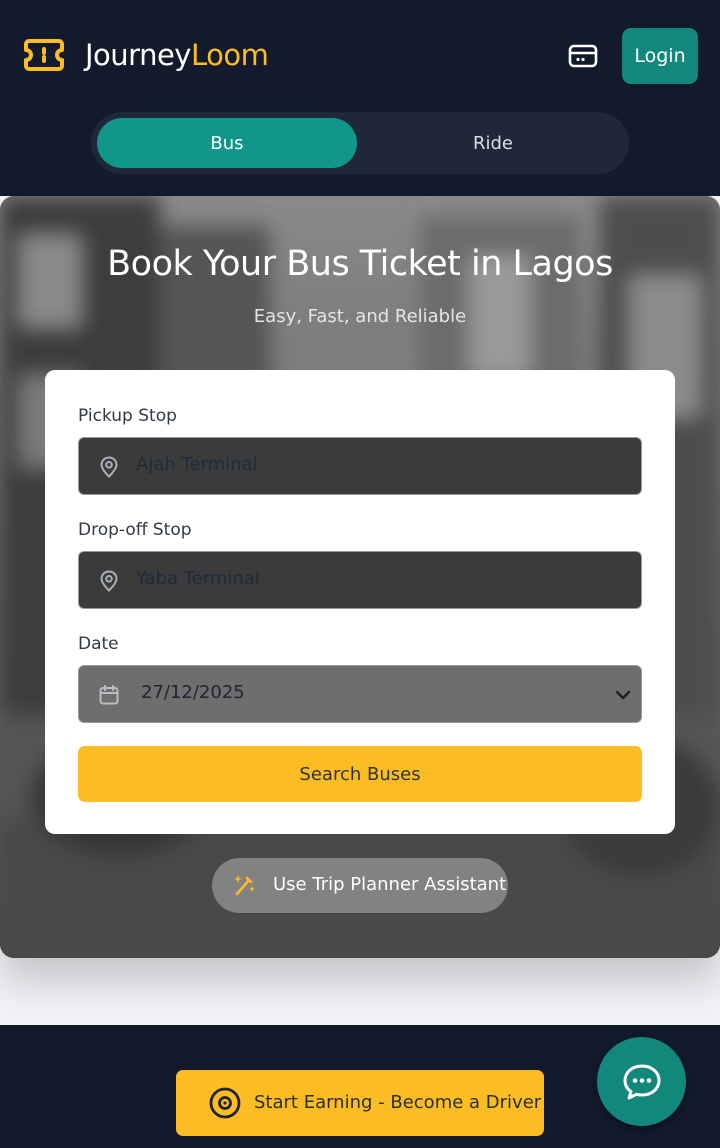 The height and width of the screenshot is (1148, 720). I want to click on tickets-card-button, so click(583, 56).